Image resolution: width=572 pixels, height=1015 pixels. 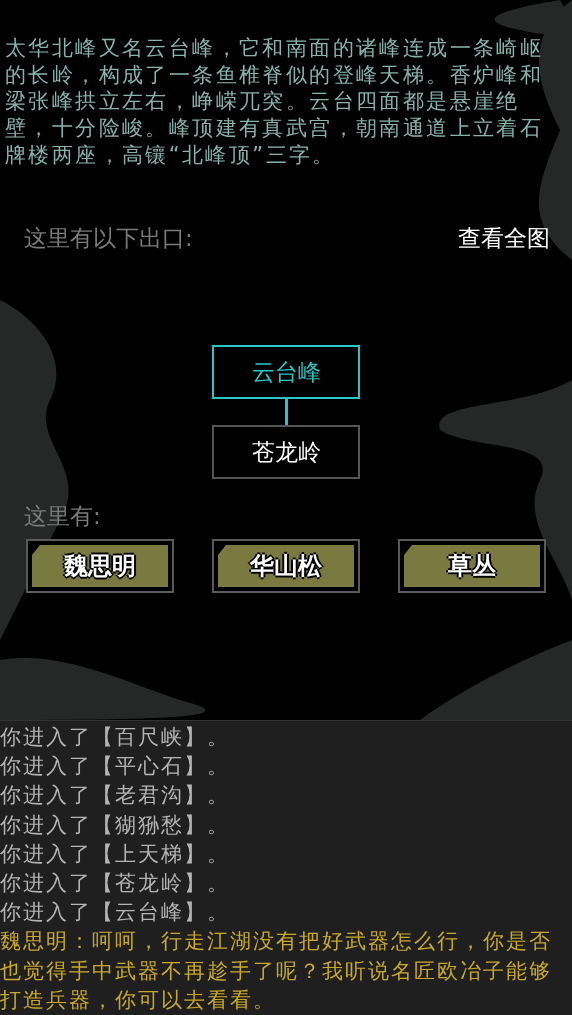 I want to click on dialogue-message: 魏思明：呵呵，行走江湖没有把好武器怎么行，你是否也觉得手中武器不再趁手了呢？我听说名匠欧冶子能够打造兵器，你可以去看看。, so click(x=276, y=971).